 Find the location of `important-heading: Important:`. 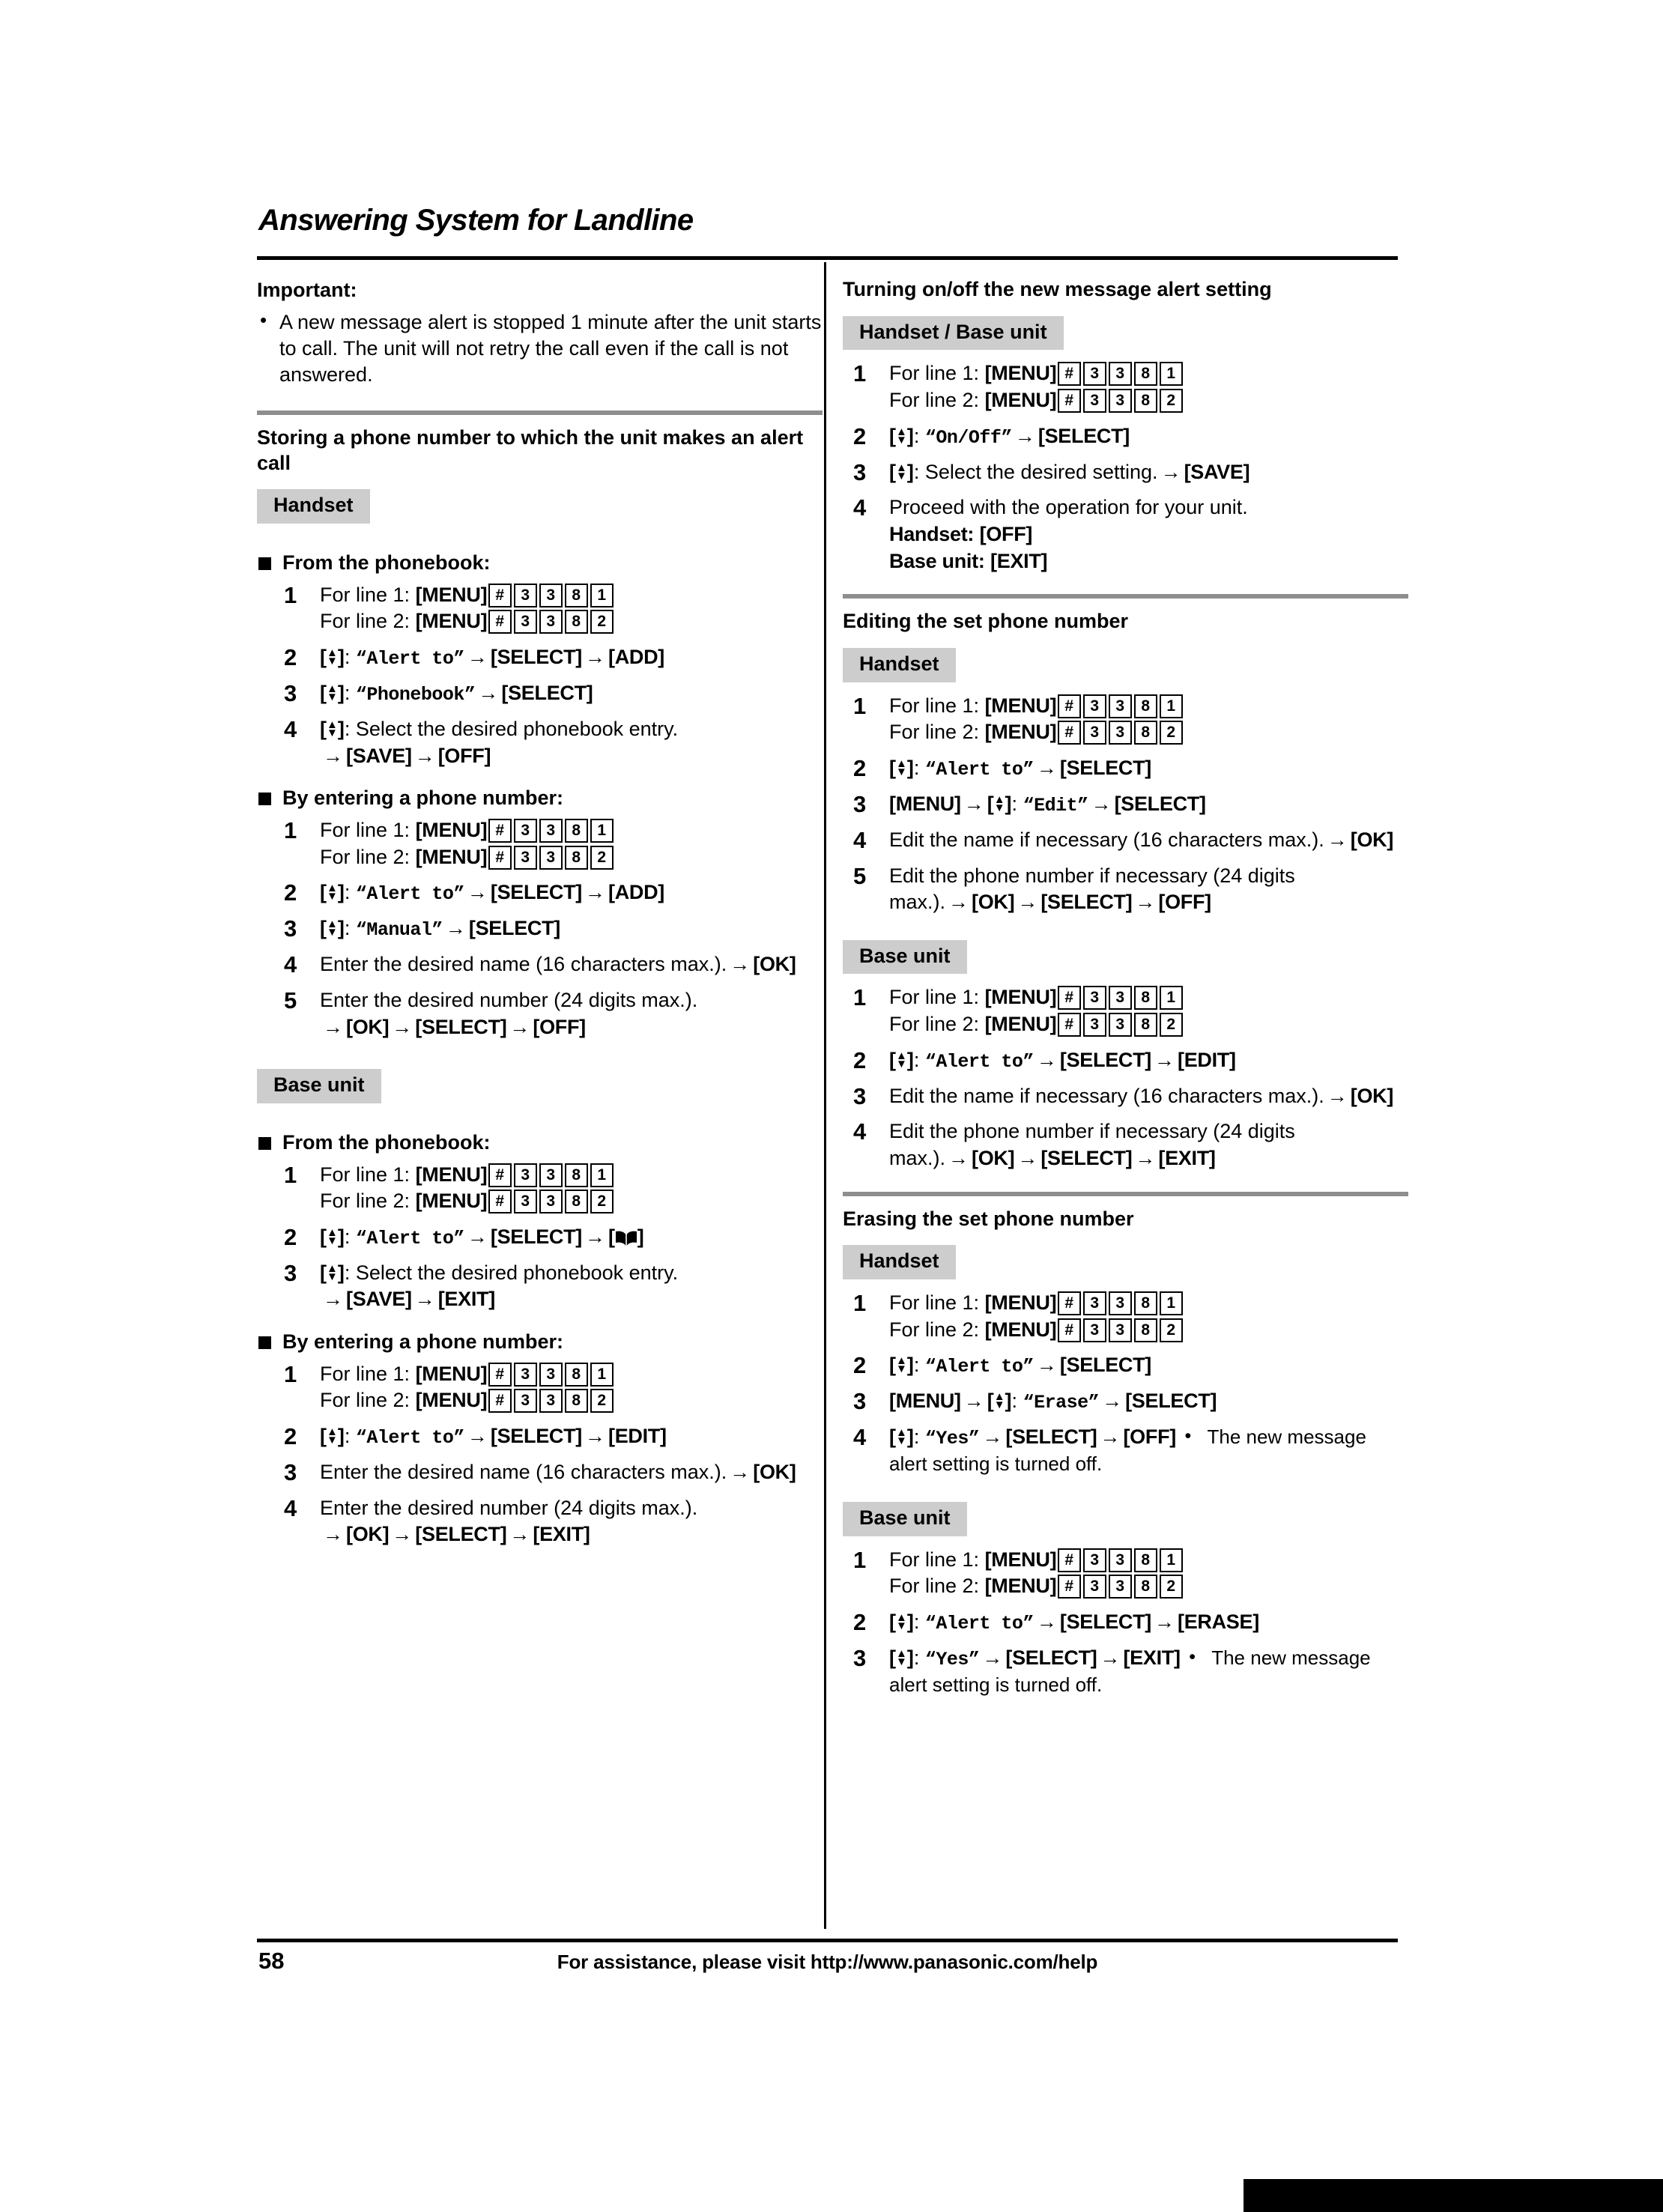

important-heading: Important: is located at coordinates (307, 290).